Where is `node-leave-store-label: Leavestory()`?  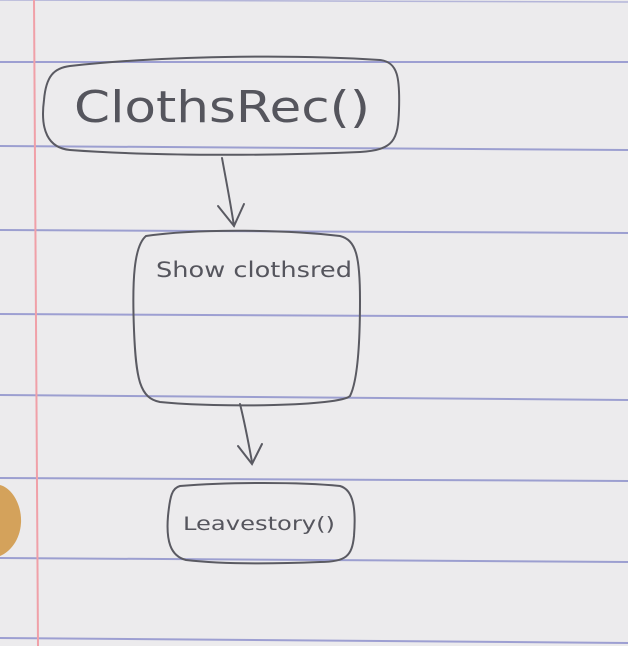
node-leave-store-label: Leavestory() is located at coordinates (259, 524).